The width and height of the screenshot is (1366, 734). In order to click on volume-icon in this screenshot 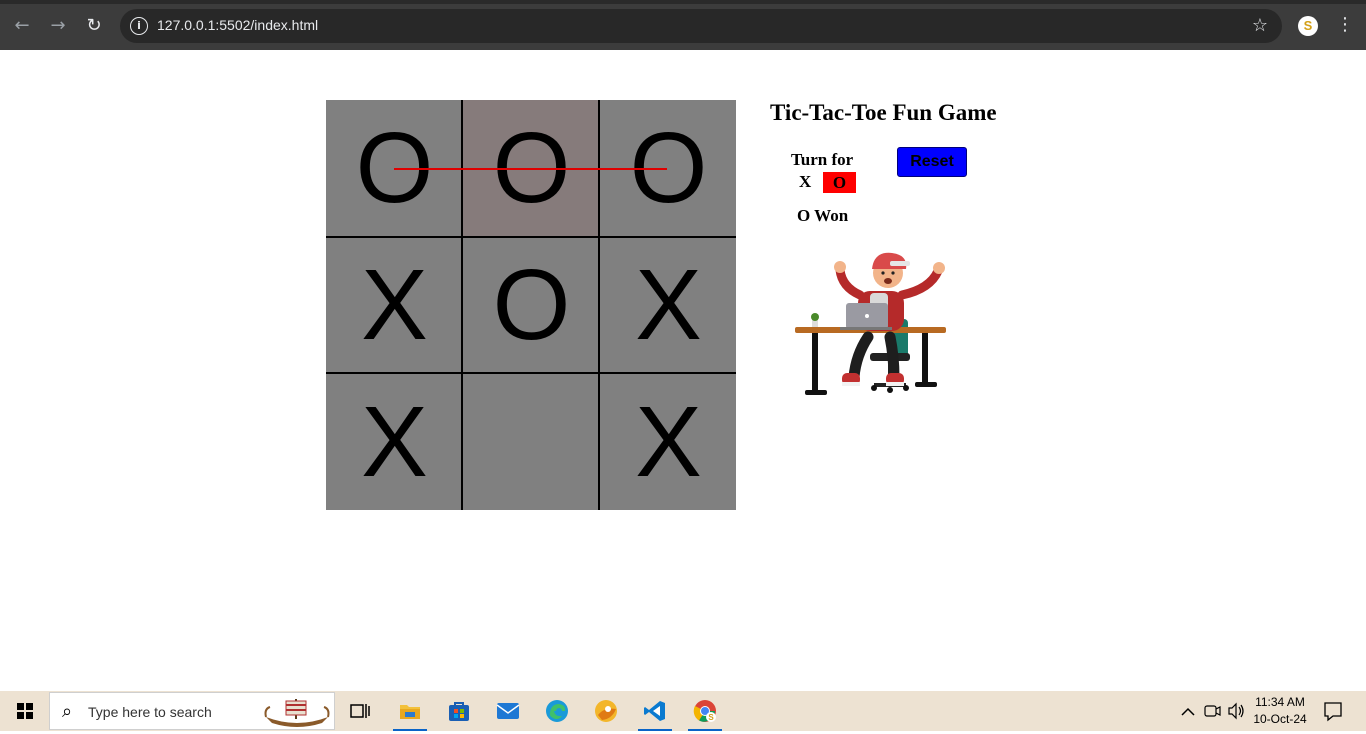, I will do `click(1236, 711)`.